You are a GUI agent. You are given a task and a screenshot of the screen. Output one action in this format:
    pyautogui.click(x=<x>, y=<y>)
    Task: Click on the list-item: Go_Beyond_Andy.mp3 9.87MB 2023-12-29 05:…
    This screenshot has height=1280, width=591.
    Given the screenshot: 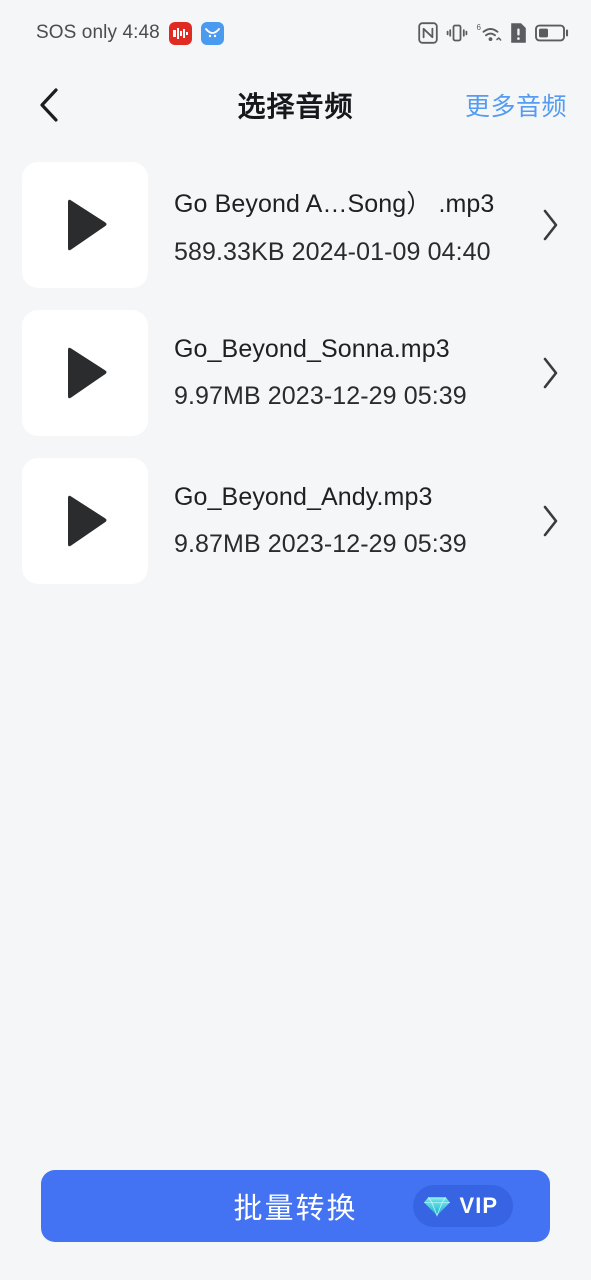 What is the action you would take?
    pyautogui.click(x=295, y=521)
    